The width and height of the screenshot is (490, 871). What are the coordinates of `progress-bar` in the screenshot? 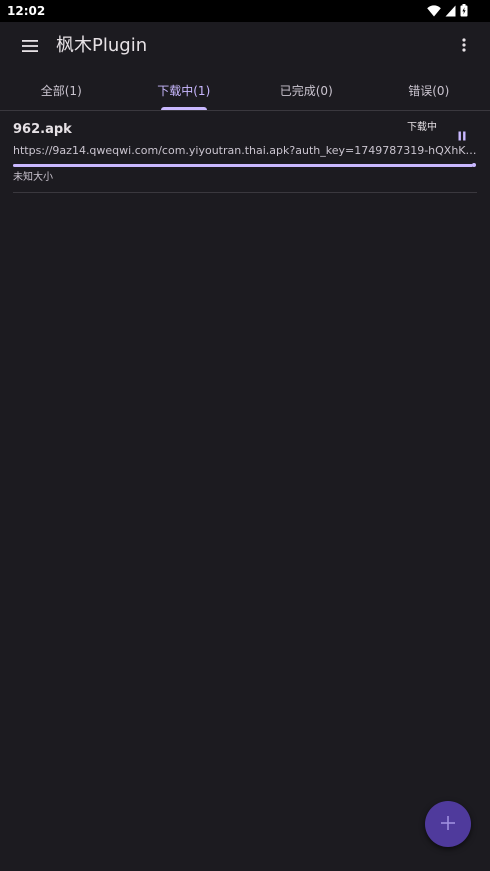 It's located at (244, 165).